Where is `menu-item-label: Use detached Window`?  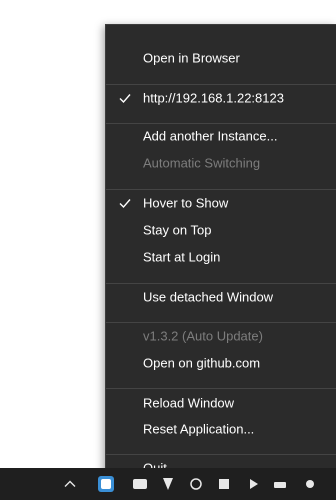 menu-item-label: Use detached Window is located at coordinates (208, 297).